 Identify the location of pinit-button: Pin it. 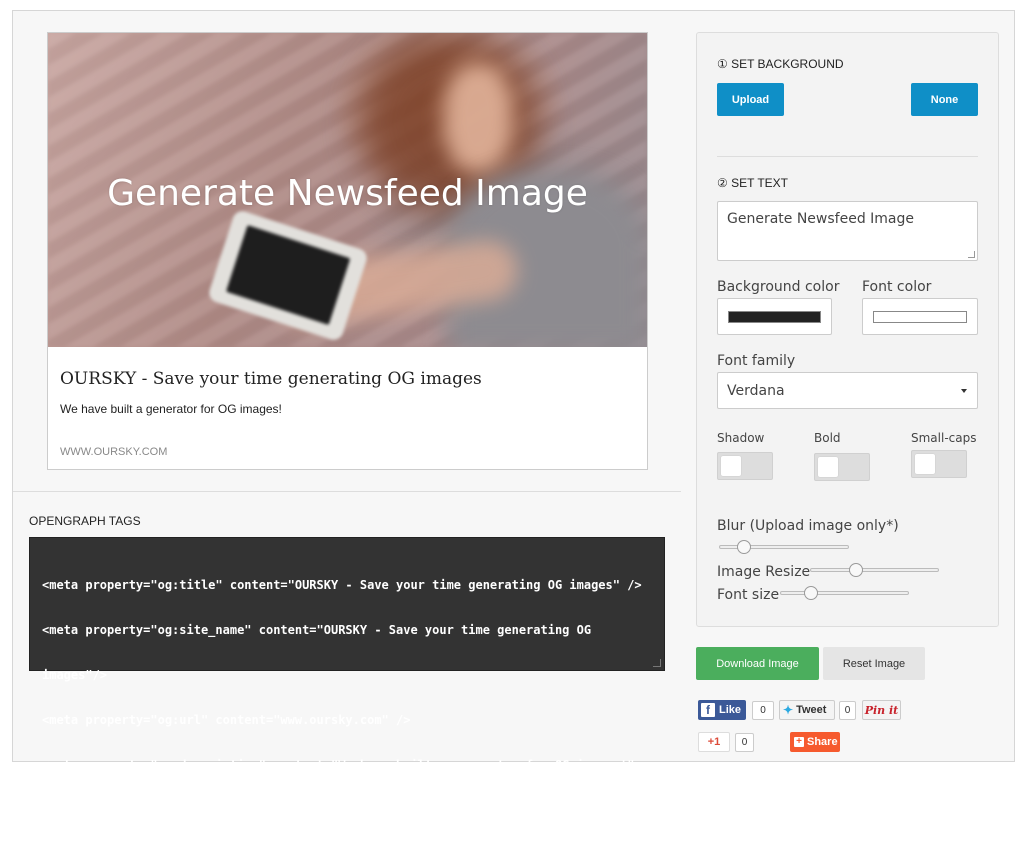
(881, 710).